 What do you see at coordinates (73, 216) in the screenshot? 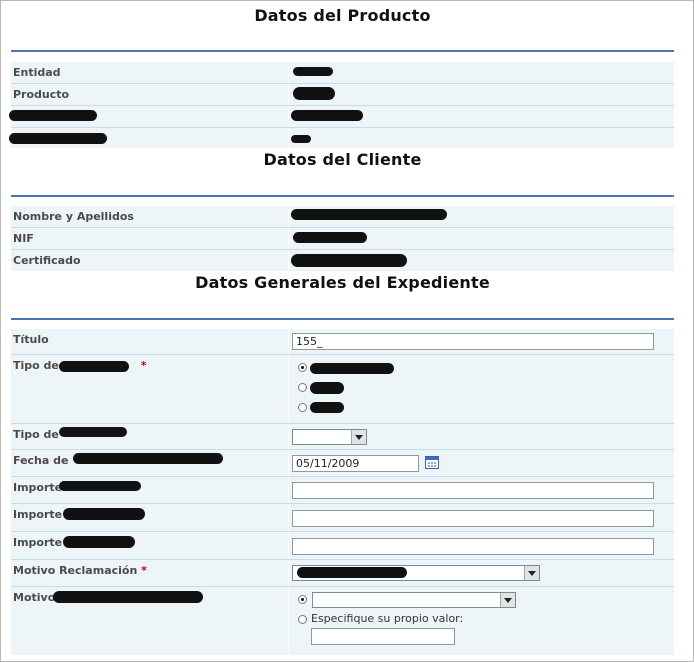
I see `label-nombre-apellidos: Nombre y Apellidos` at bounding box center [73, 216].